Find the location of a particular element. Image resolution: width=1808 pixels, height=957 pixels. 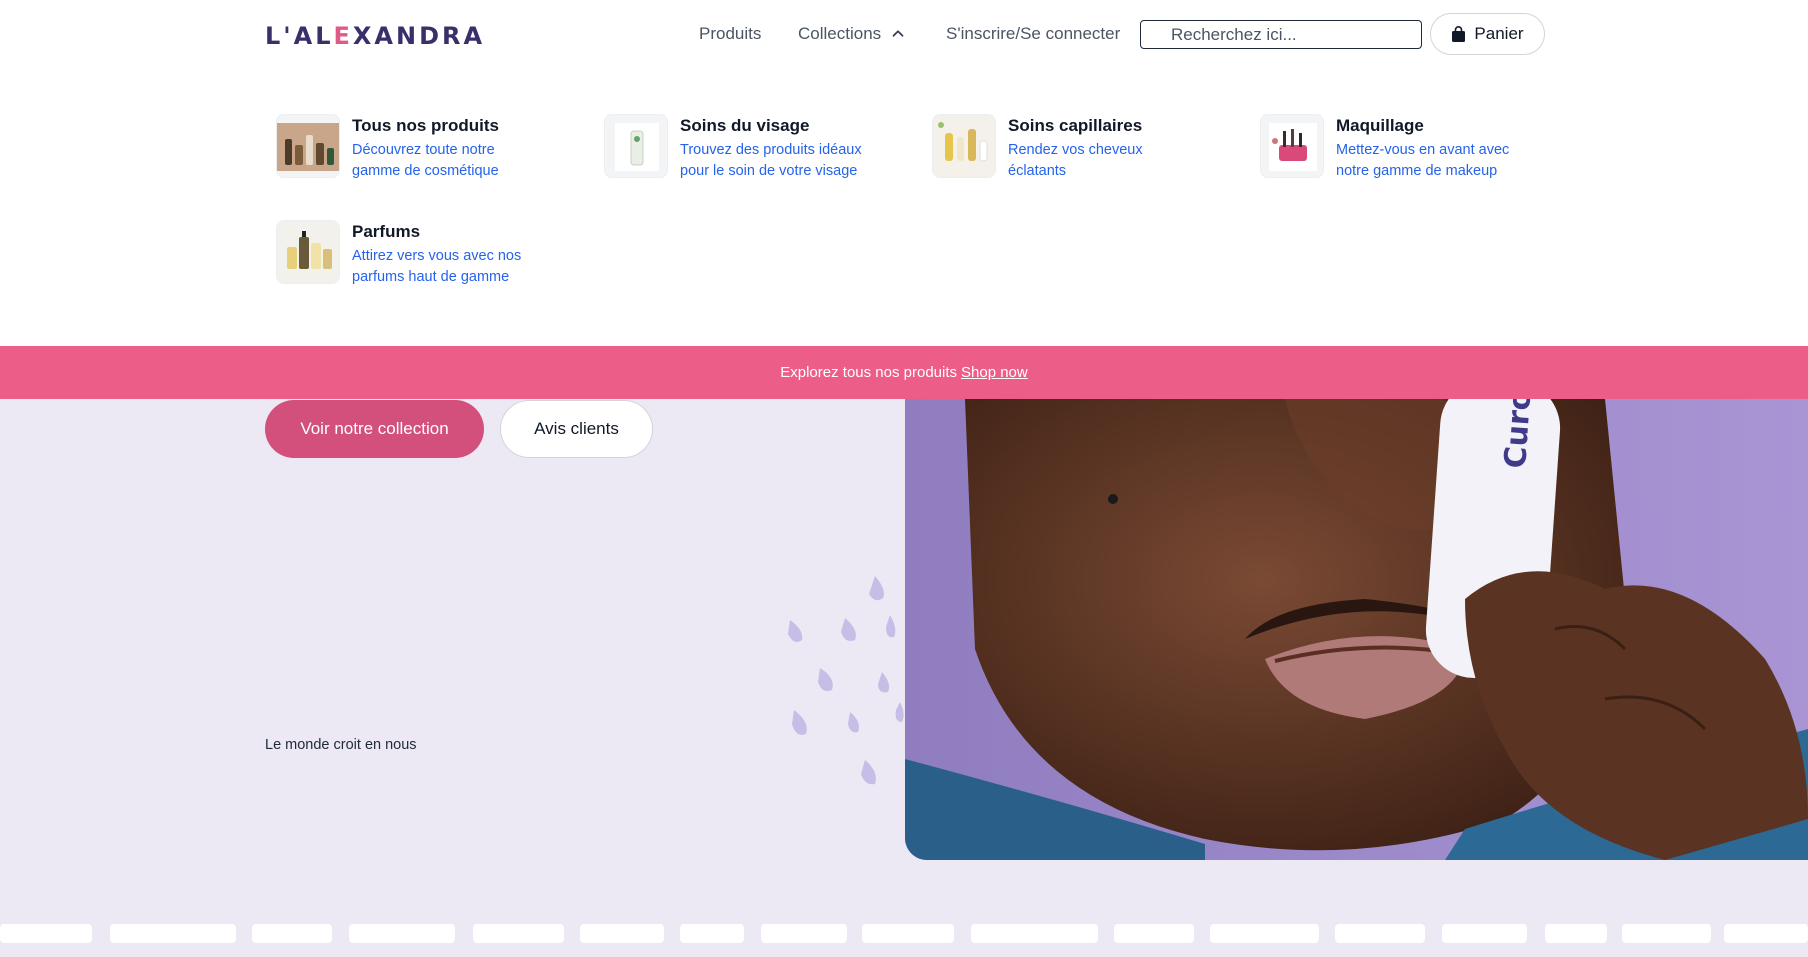

logo-strip is located at coordinates (904, 933).